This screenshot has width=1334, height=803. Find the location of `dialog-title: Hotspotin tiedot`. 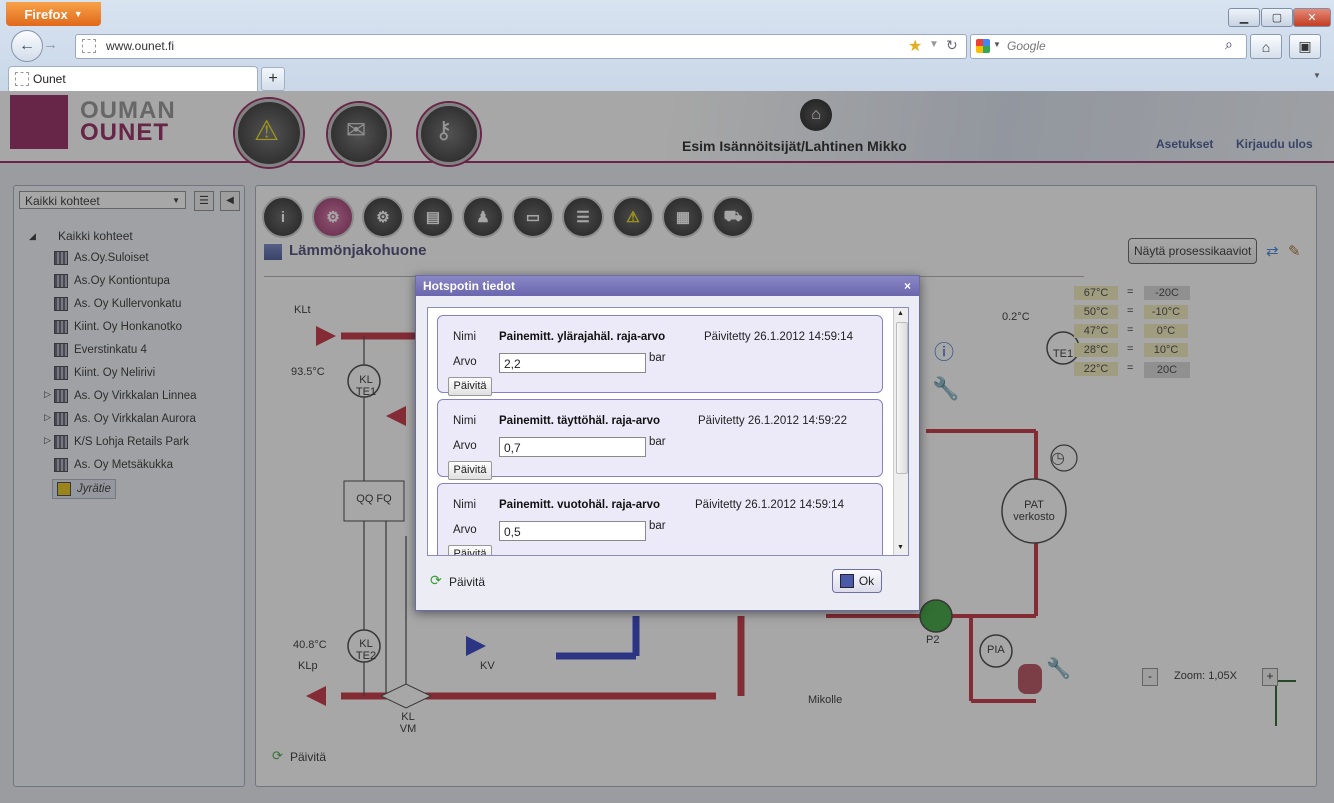

dialog-title: Hotspotin tiedot is located at coordinates (469, 286).